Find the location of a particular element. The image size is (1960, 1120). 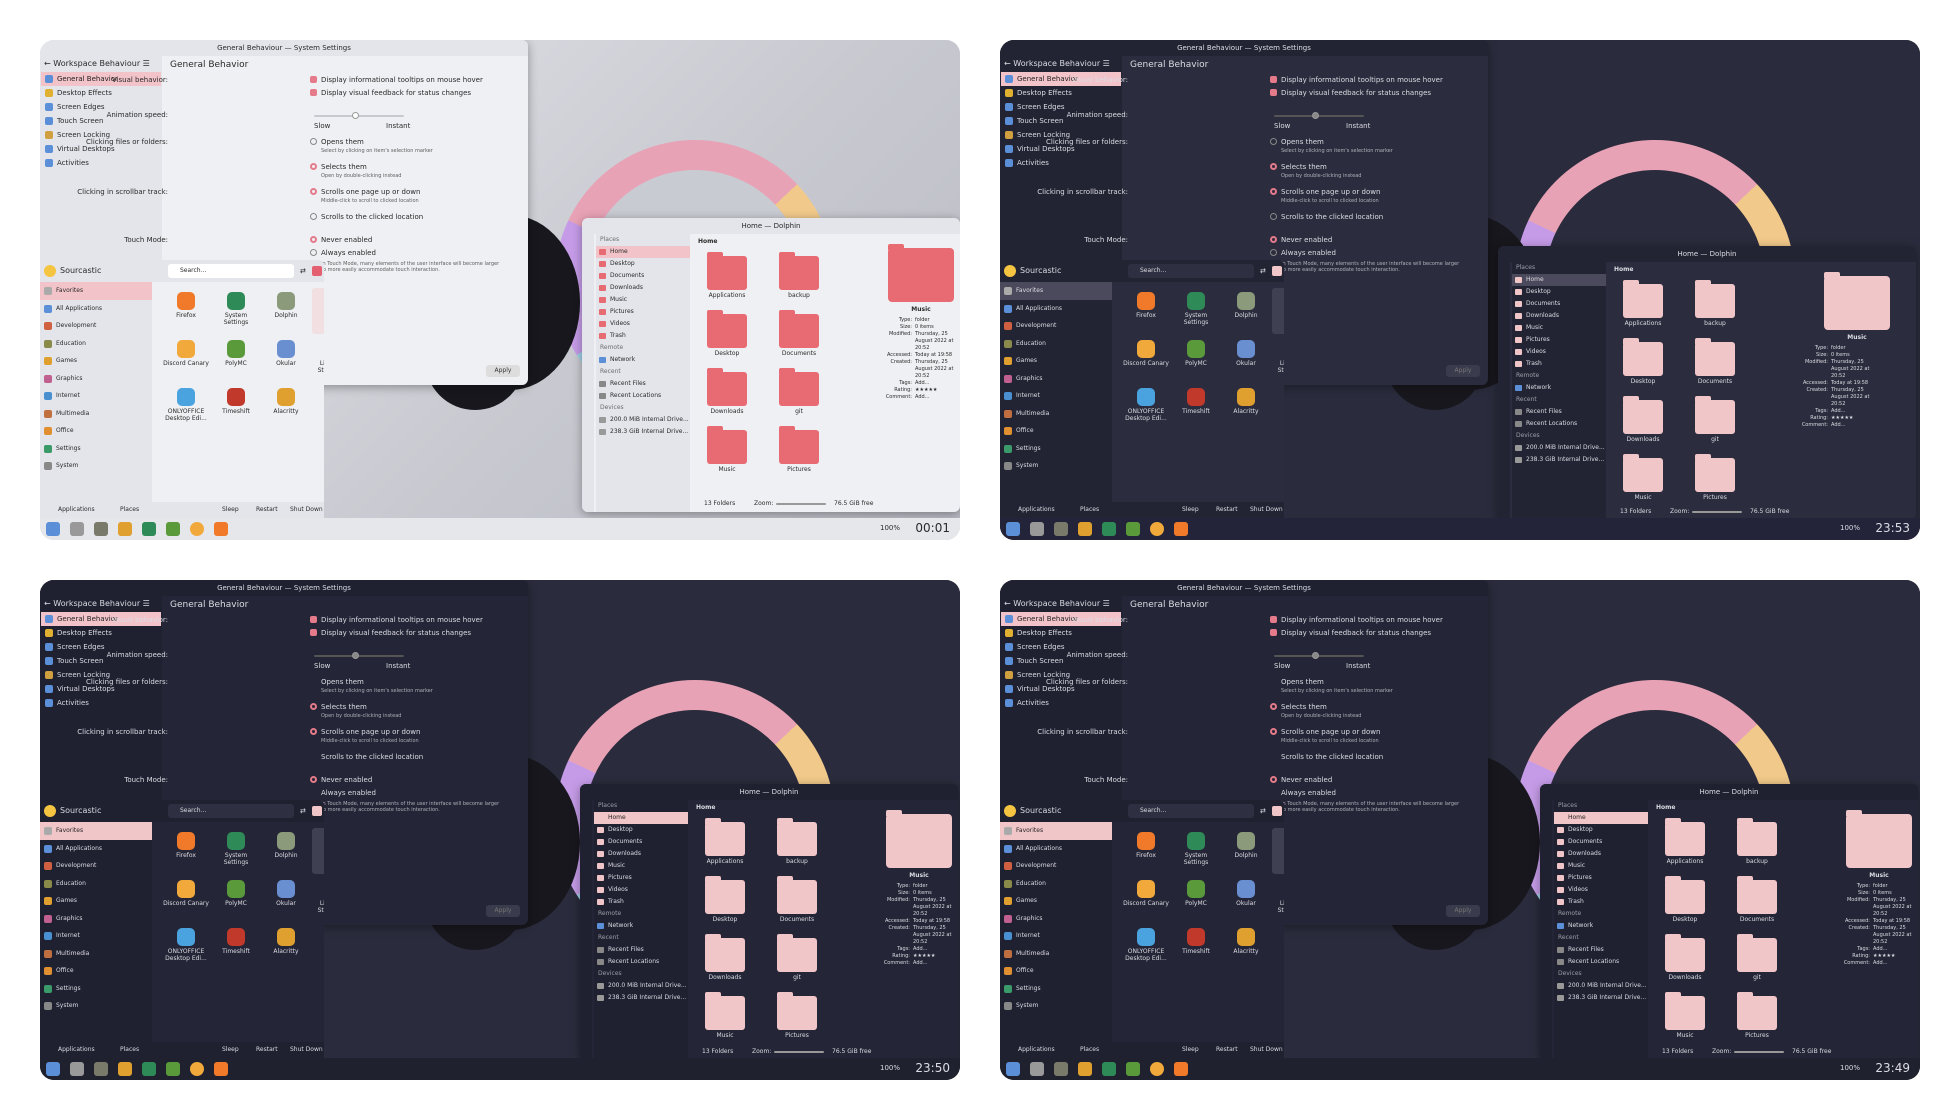

hamburger-menu-icon: ☰ is located at coordinates (145, 603).